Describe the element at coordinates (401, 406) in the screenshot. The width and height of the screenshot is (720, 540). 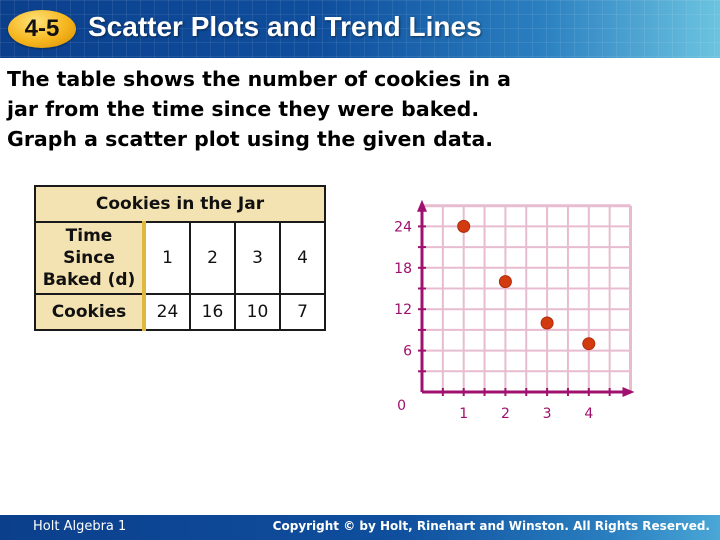
I see `origin-label: 0` at that location.